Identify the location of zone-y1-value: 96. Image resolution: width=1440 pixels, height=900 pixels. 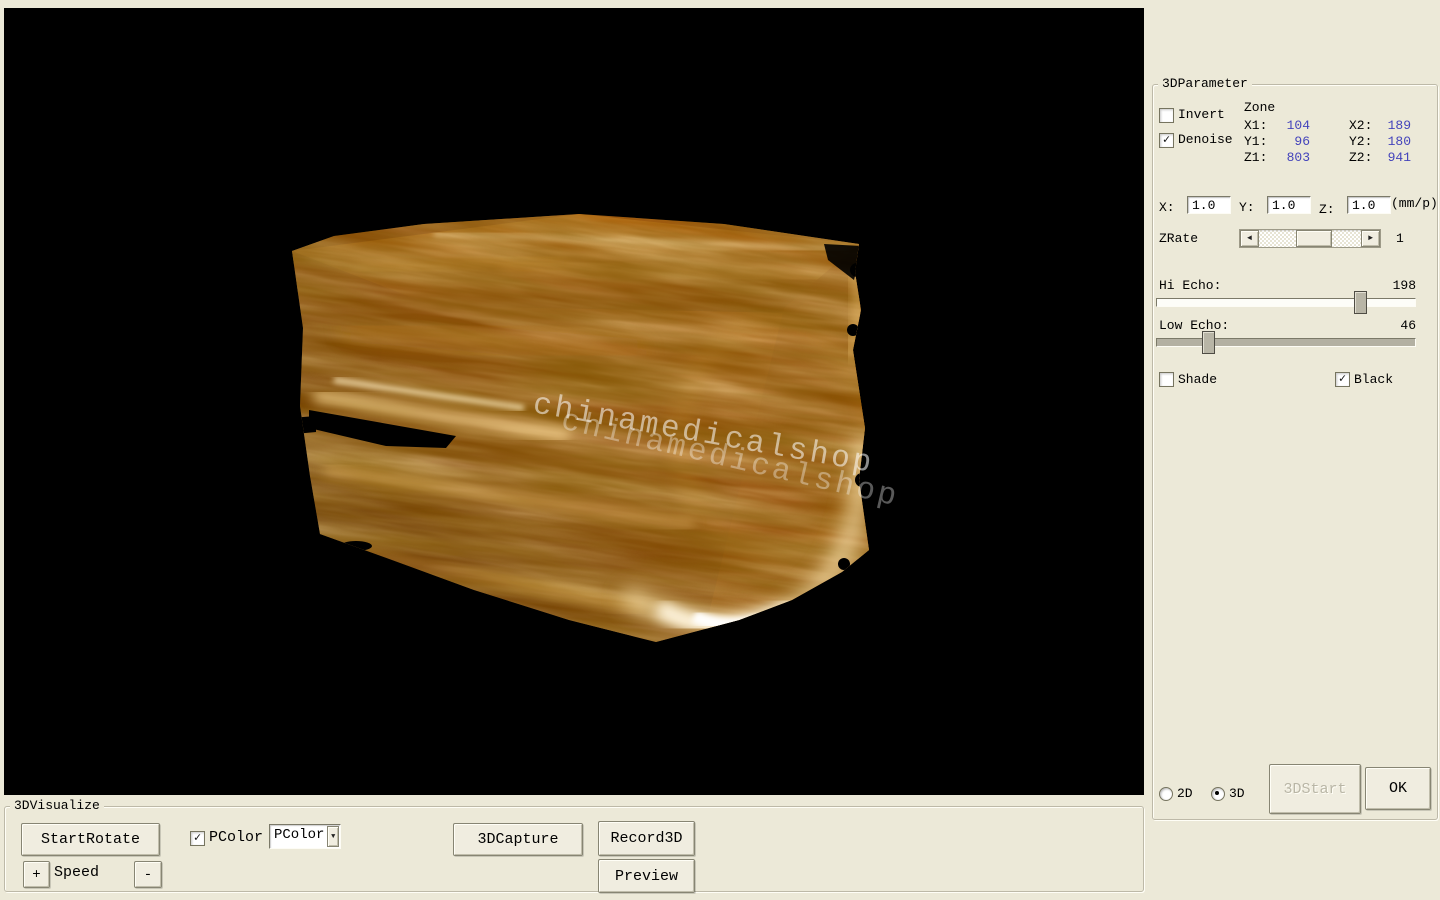
(1302, 141).